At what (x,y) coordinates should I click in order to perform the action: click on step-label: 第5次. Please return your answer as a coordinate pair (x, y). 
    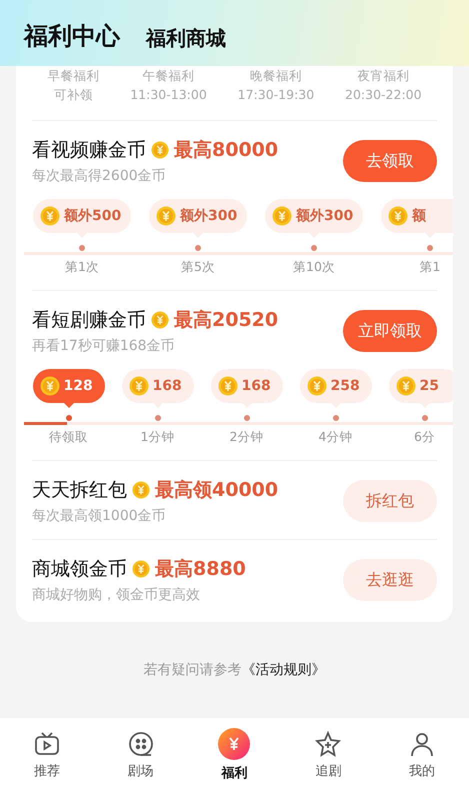
    Looking at the image, I should click on (198, 267).